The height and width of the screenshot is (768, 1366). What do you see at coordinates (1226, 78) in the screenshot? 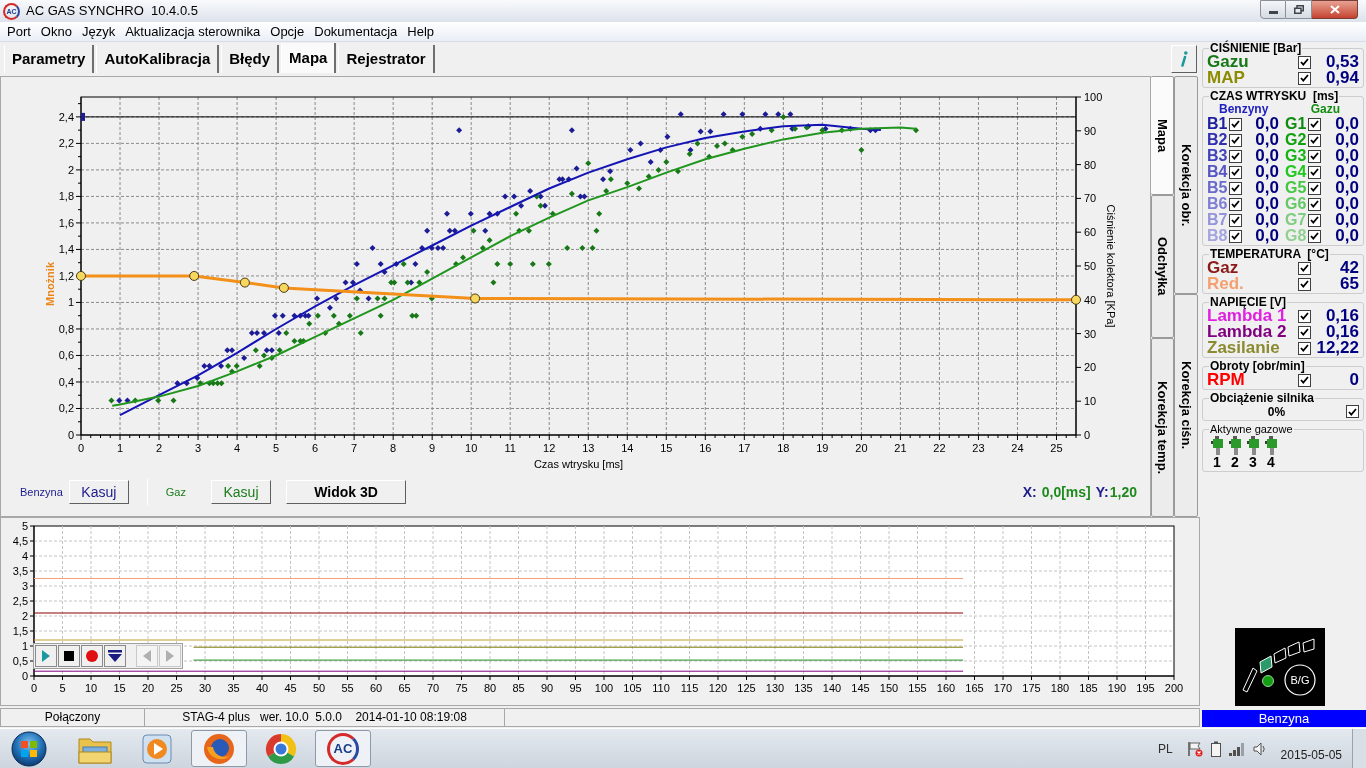
I see `reading-label: MAP` at bounding box center [1226, 78].